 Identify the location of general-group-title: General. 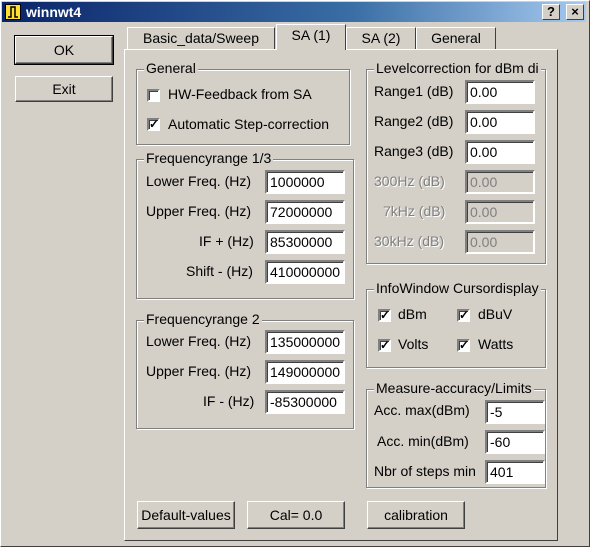
(171, 68).